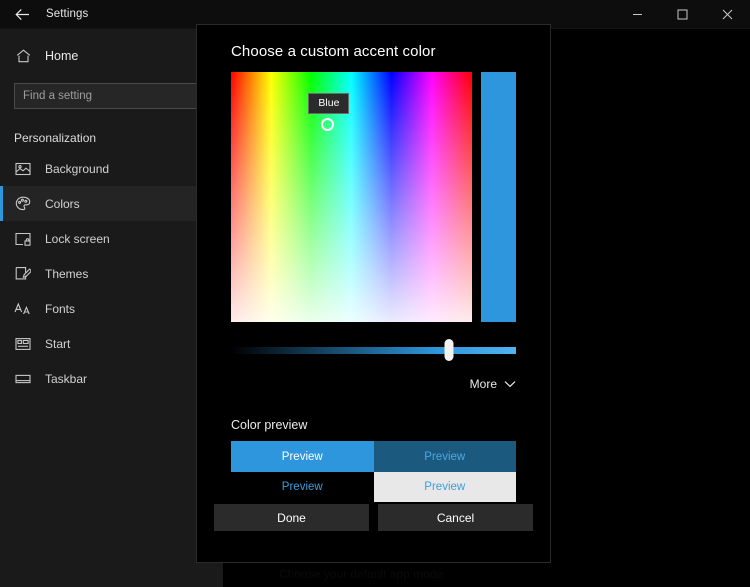 Image resolution: width=750 pixels, height=587 pixels. Describe the element at coordinates (375, 14) in the screenshot. I see `title-bar: Settings` at that location.